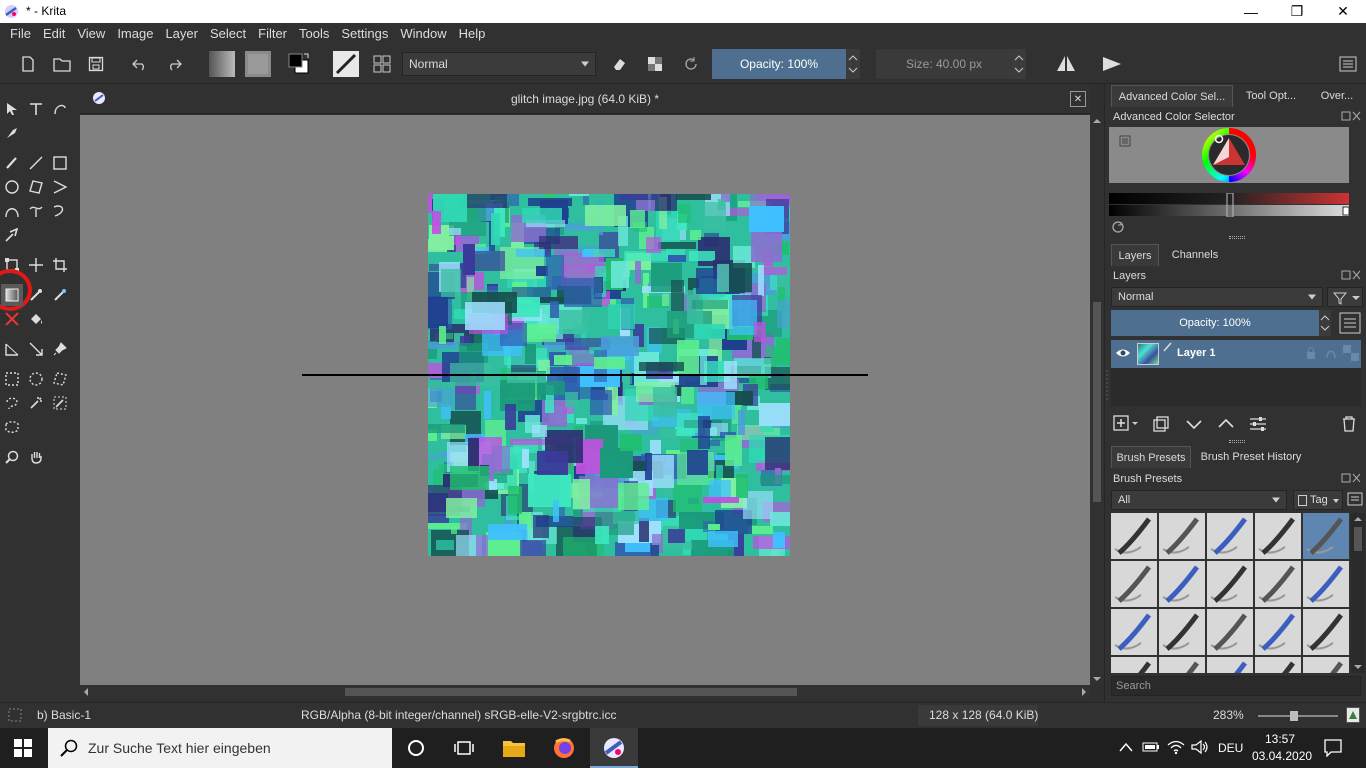 This screenshot has width=1366, height=768. Describe the element at coordinates (299, 64) in the screenshot. I see `fg-bg-color-icon` at that location.